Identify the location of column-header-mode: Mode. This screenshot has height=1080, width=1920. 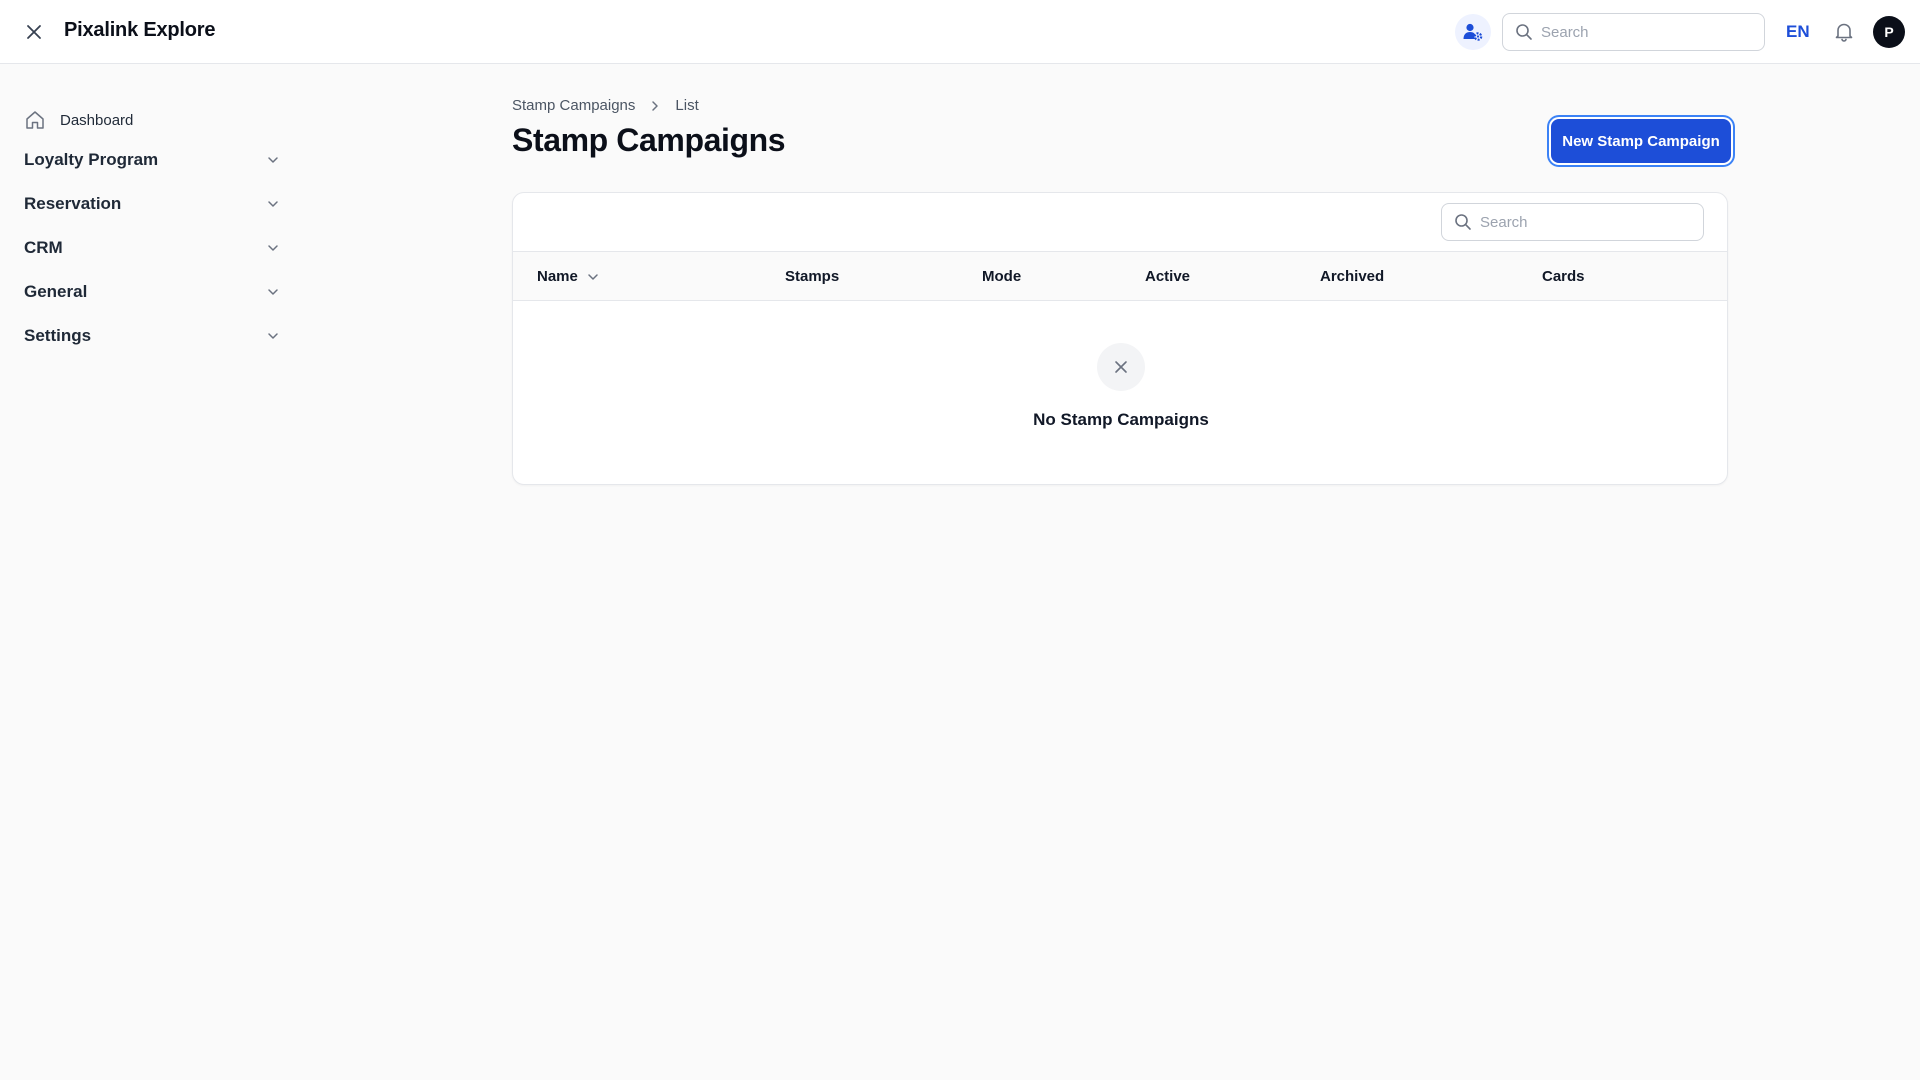
(1002, 276).